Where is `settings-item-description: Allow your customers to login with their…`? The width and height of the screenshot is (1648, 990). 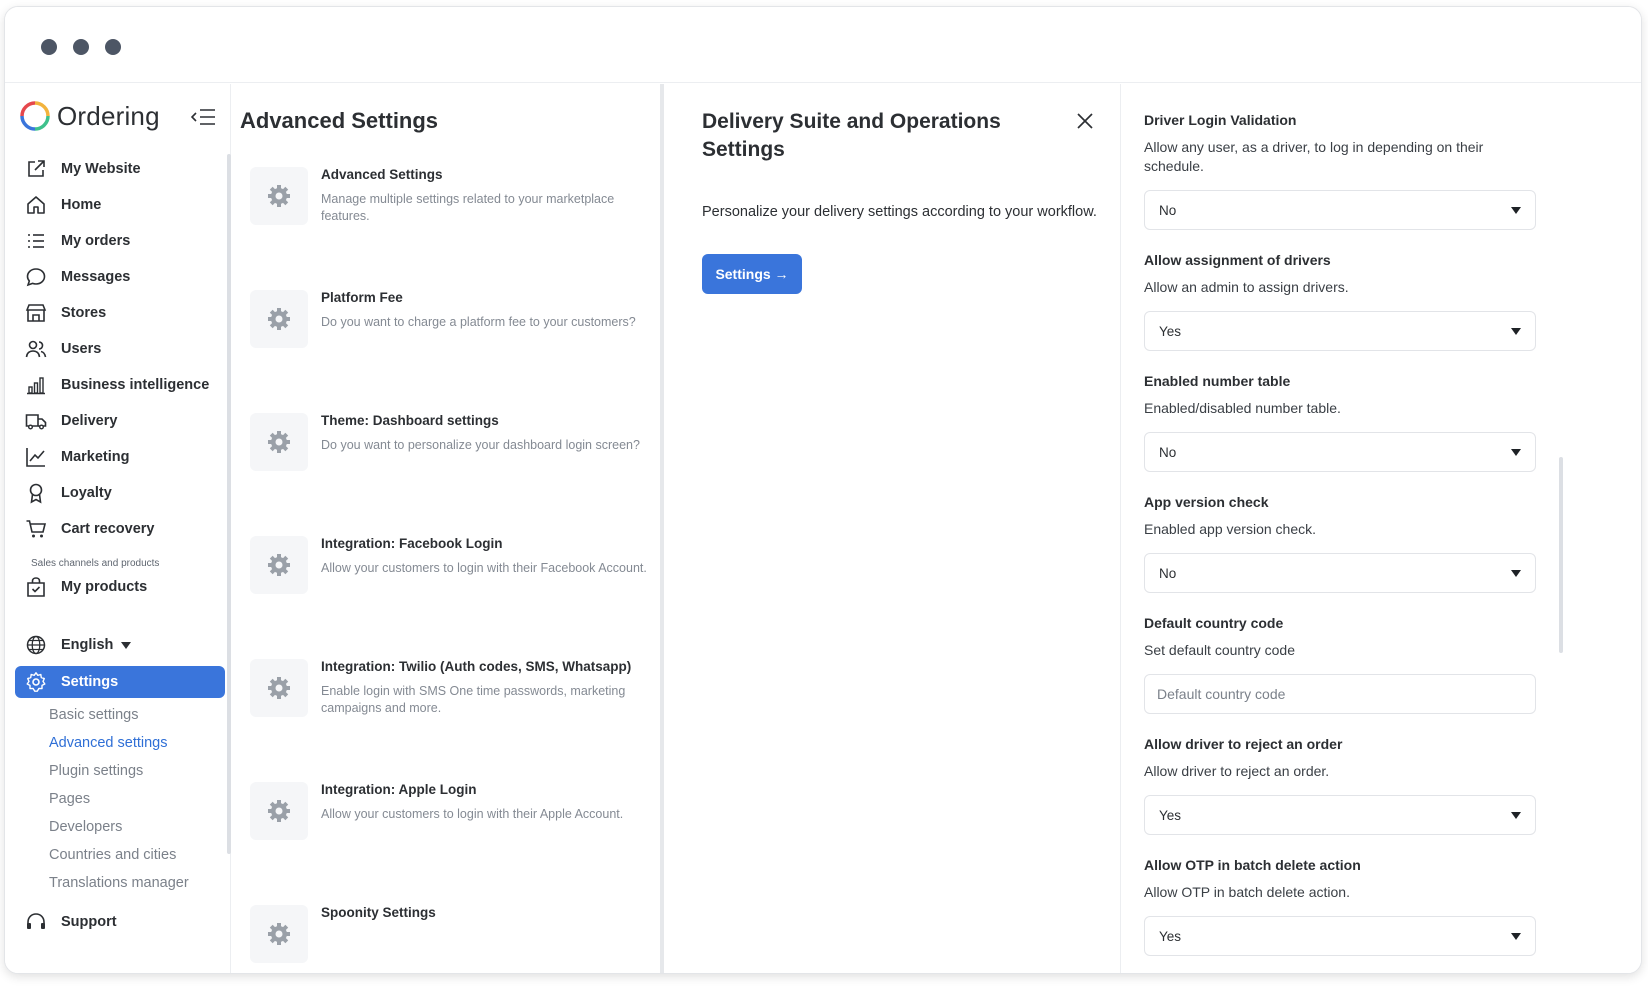 settings-item-description: Allow your customers to login with their… is located at coordinates (472, 814).